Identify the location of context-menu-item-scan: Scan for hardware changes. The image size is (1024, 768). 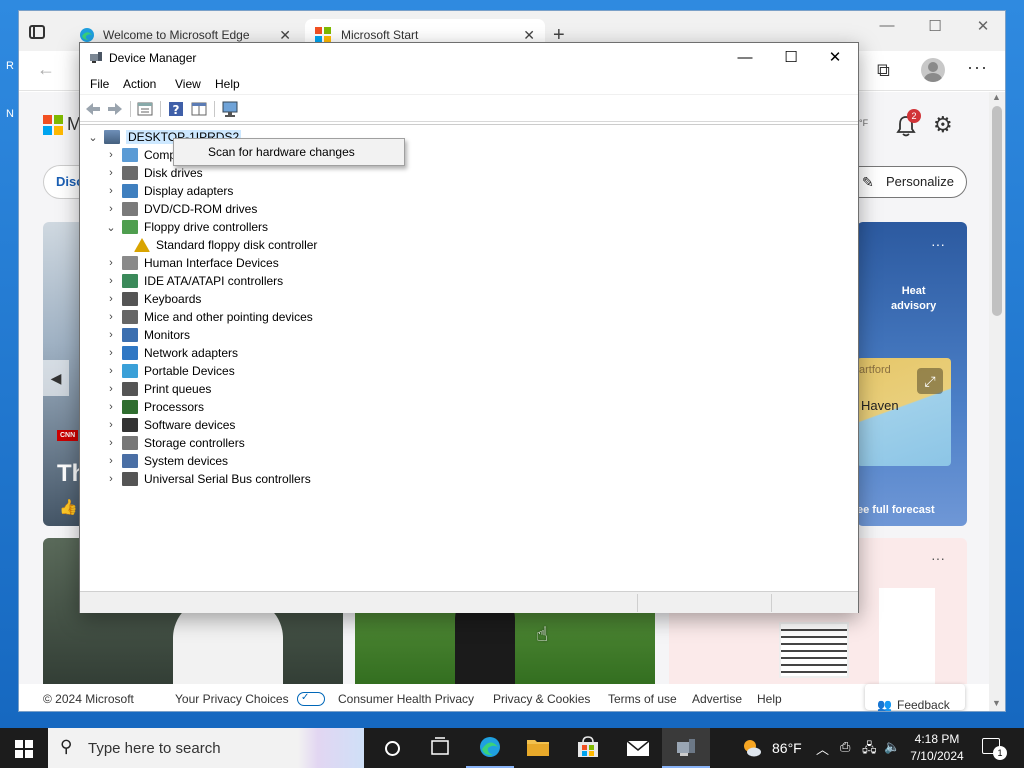
(281, 152).